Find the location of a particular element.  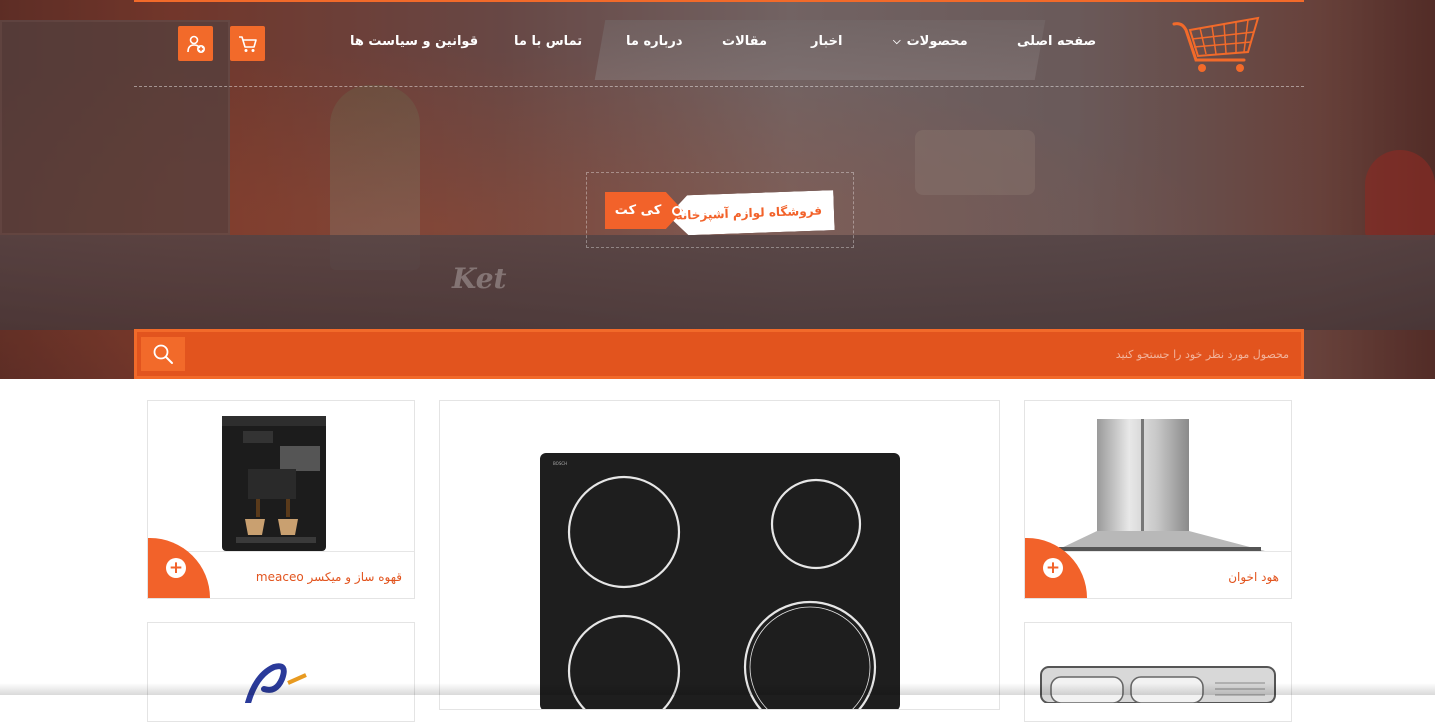

badge-dot-icon is located at coordinates (677, 211).